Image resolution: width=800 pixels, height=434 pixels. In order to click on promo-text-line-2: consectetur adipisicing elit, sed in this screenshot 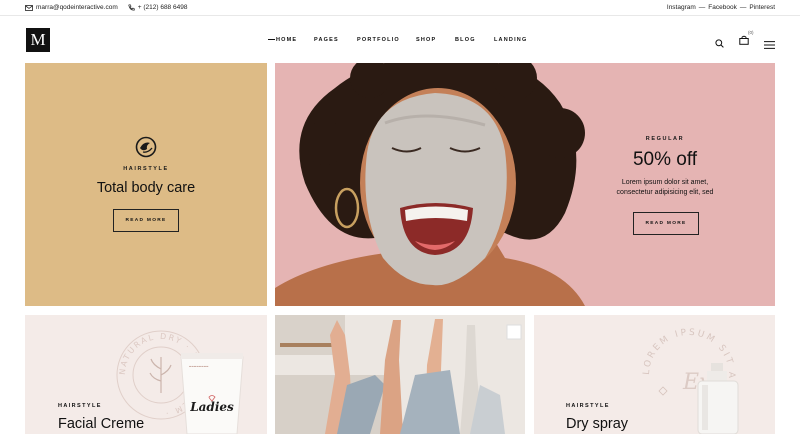, I will do `click(665, 192)`.